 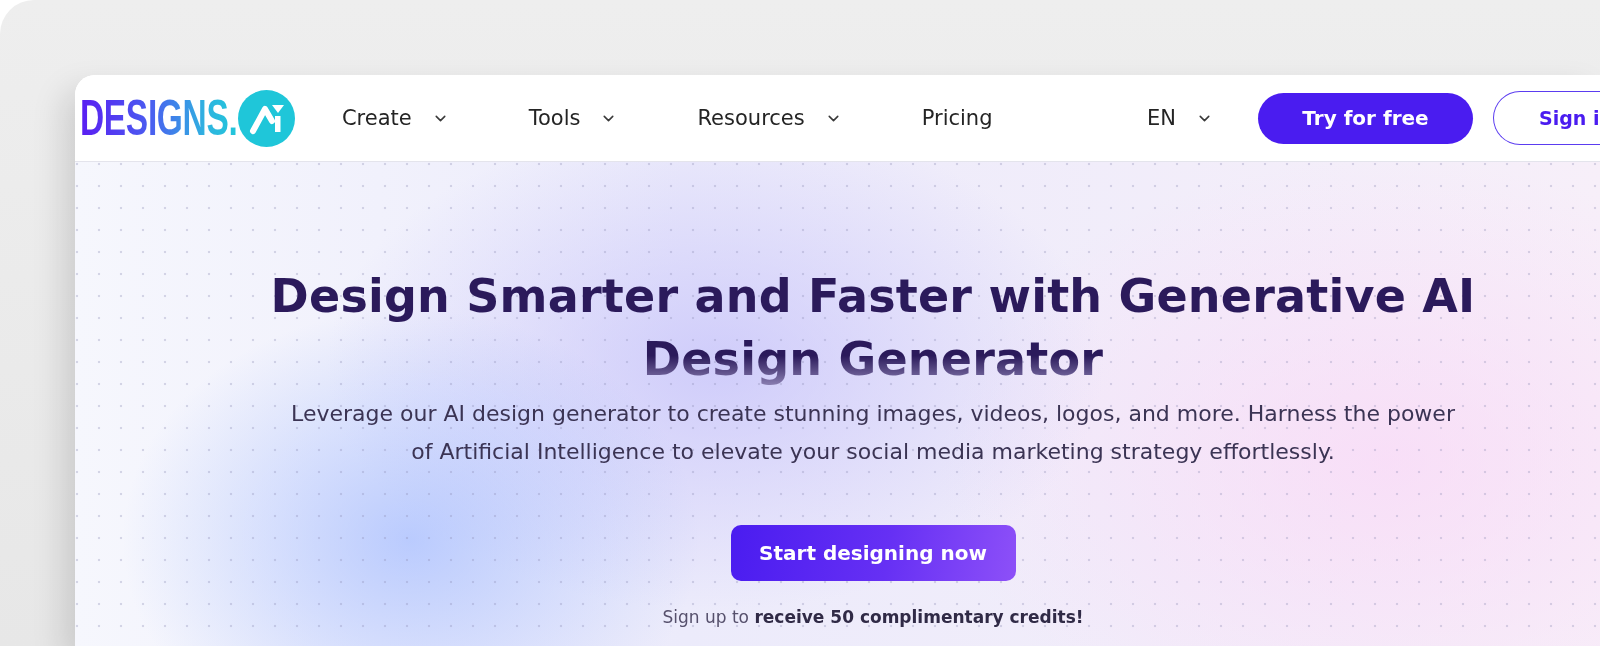 I want to click on nav-menu-item: Resources, so click(x=769, y=118).